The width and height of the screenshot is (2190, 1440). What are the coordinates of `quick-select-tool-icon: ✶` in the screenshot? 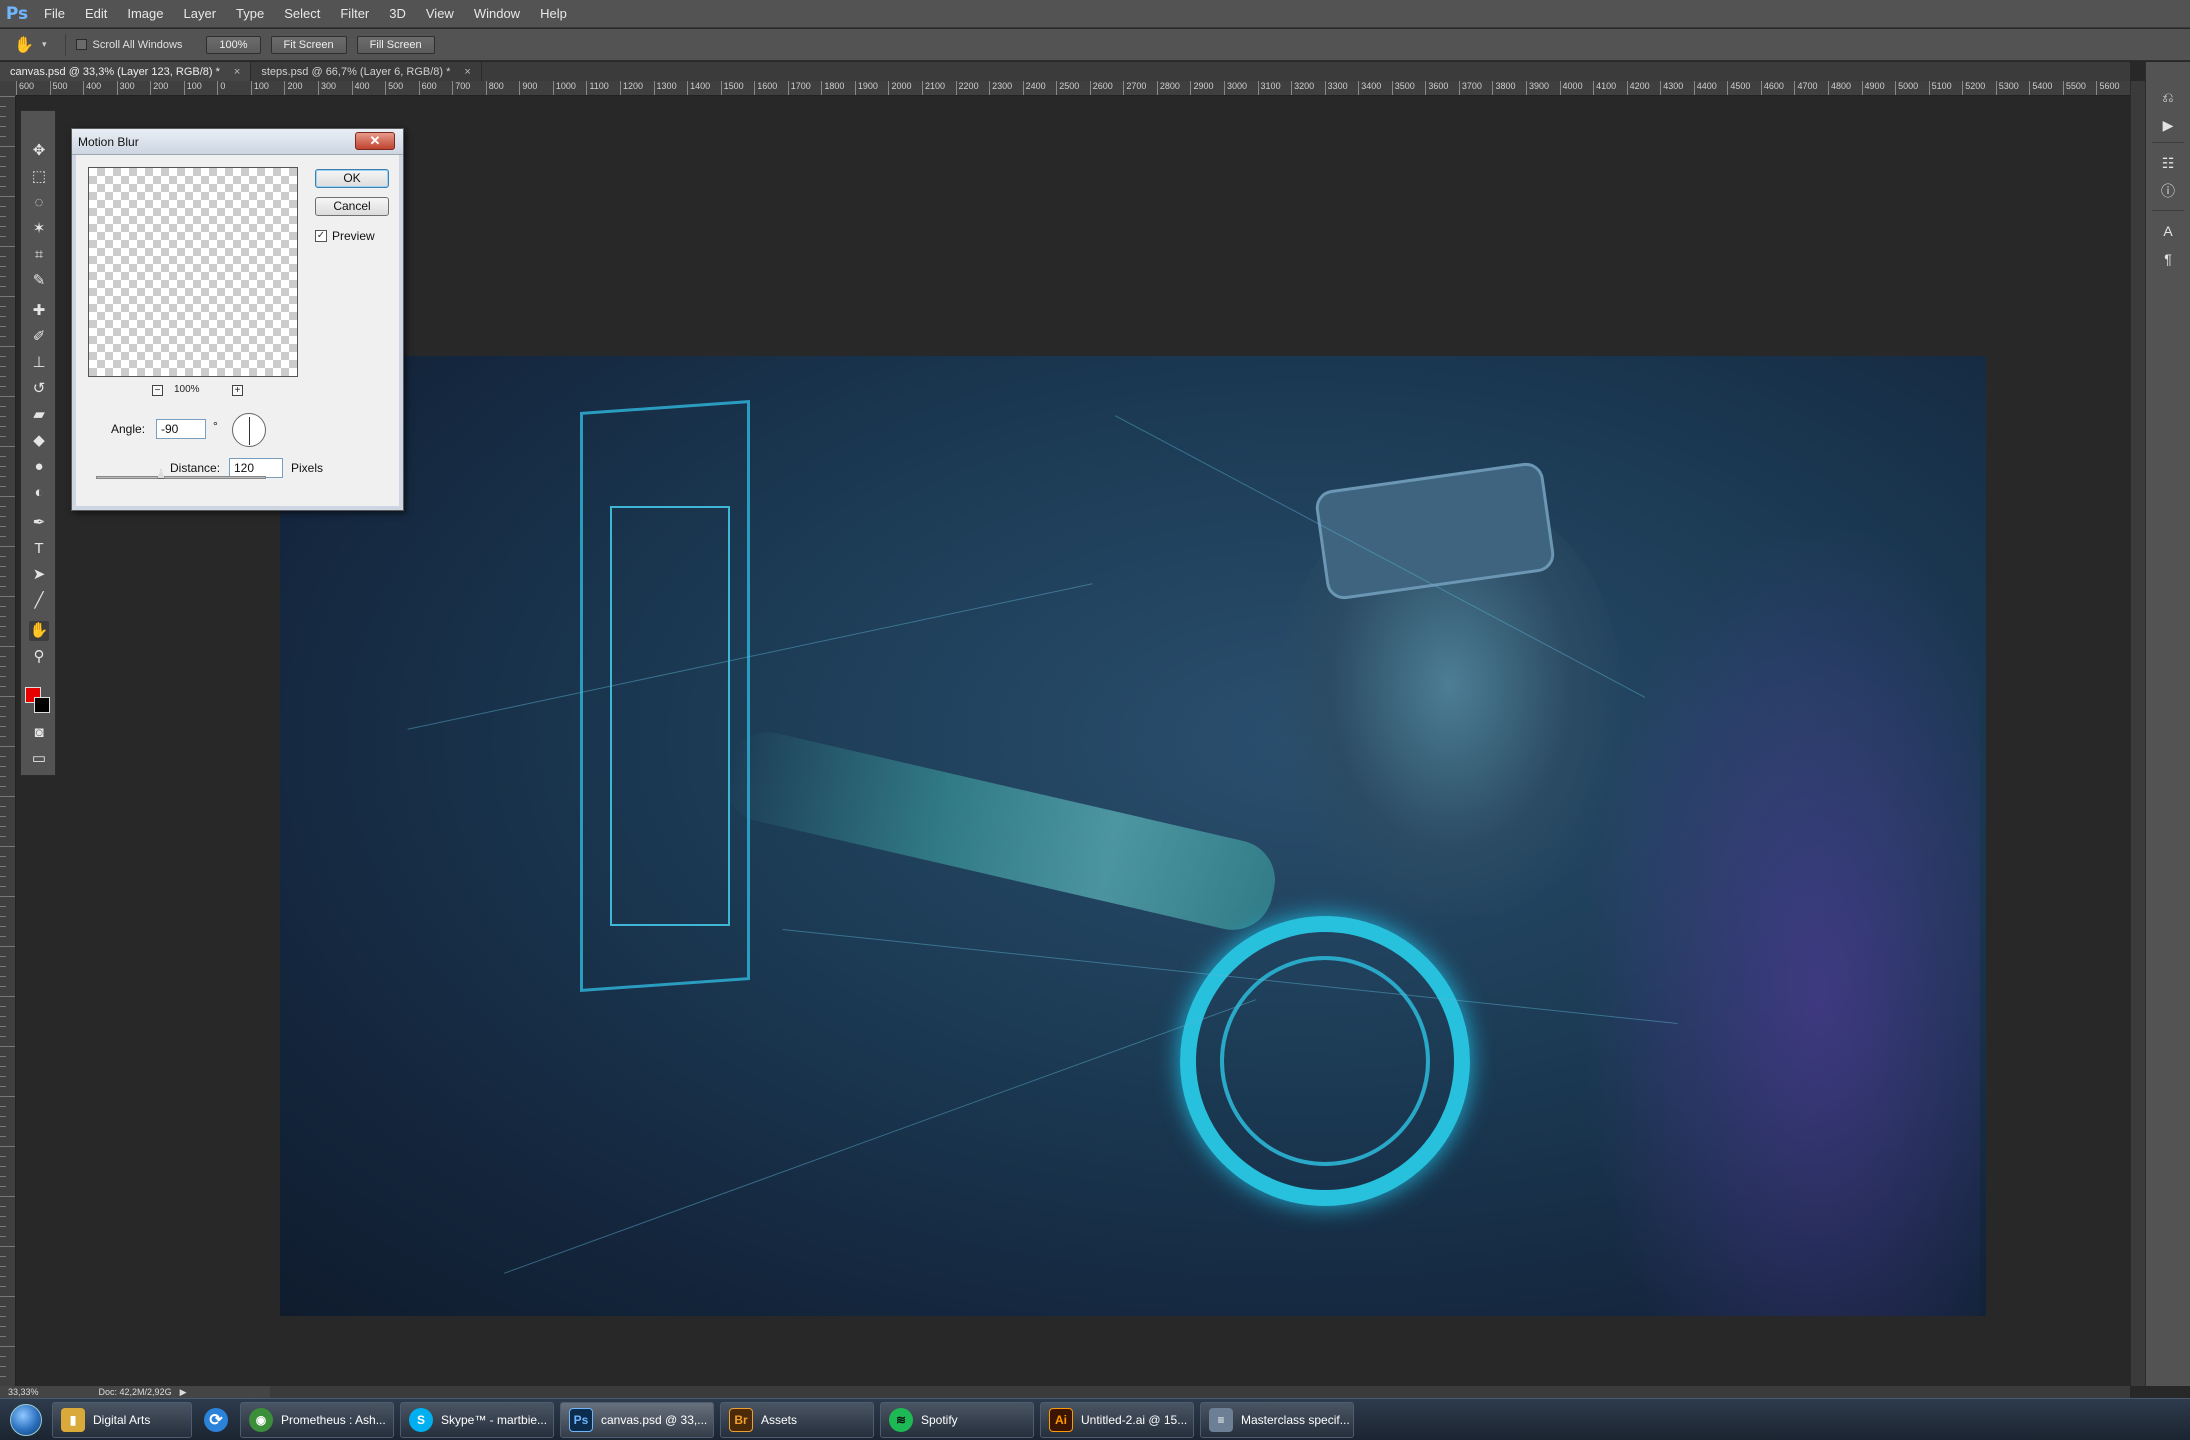 It's located at (39, 229).